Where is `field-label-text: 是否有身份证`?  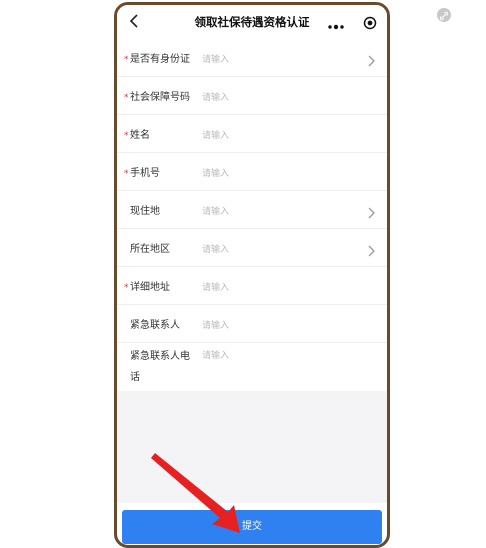 field-label-text: 是否有身份证 is located at coordinates (160, 59).